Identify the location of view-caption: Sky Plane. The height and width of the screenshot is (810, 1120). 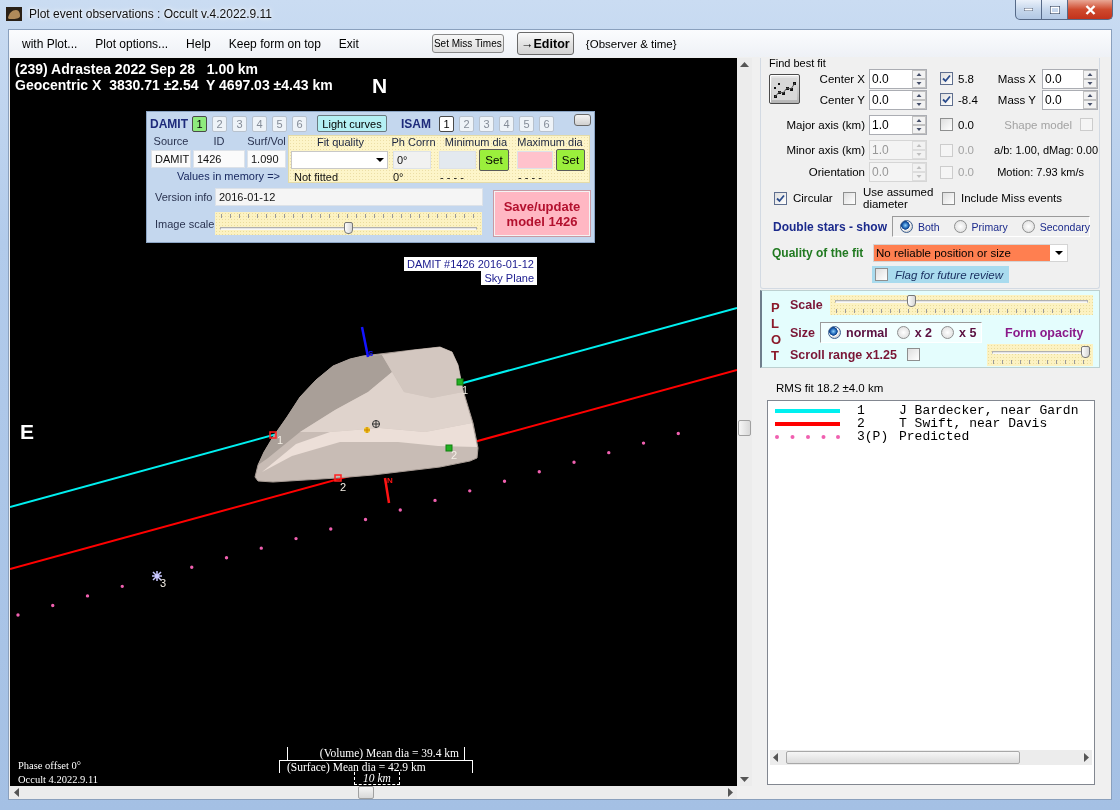
(509, 278).